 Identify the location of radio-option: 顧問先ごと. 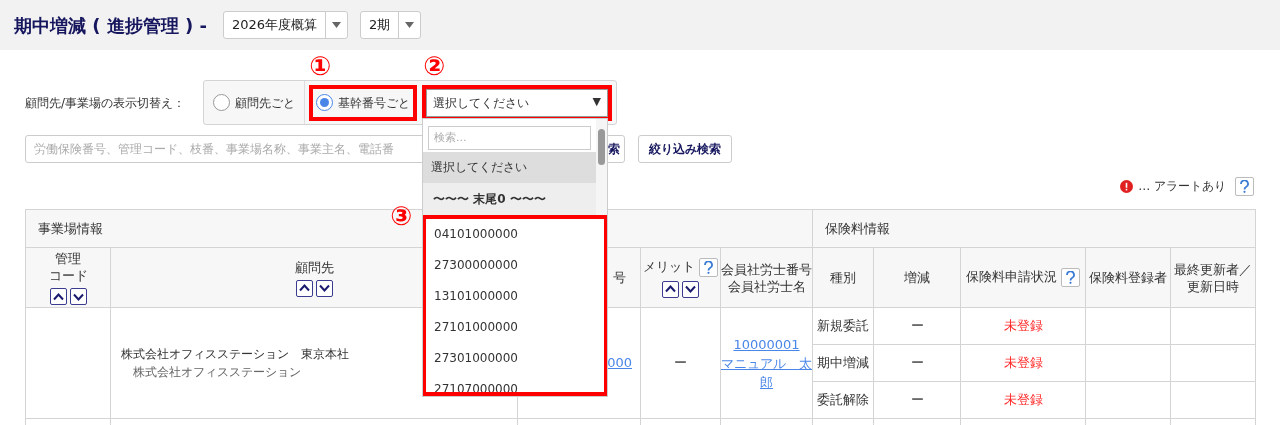
(254, 102).